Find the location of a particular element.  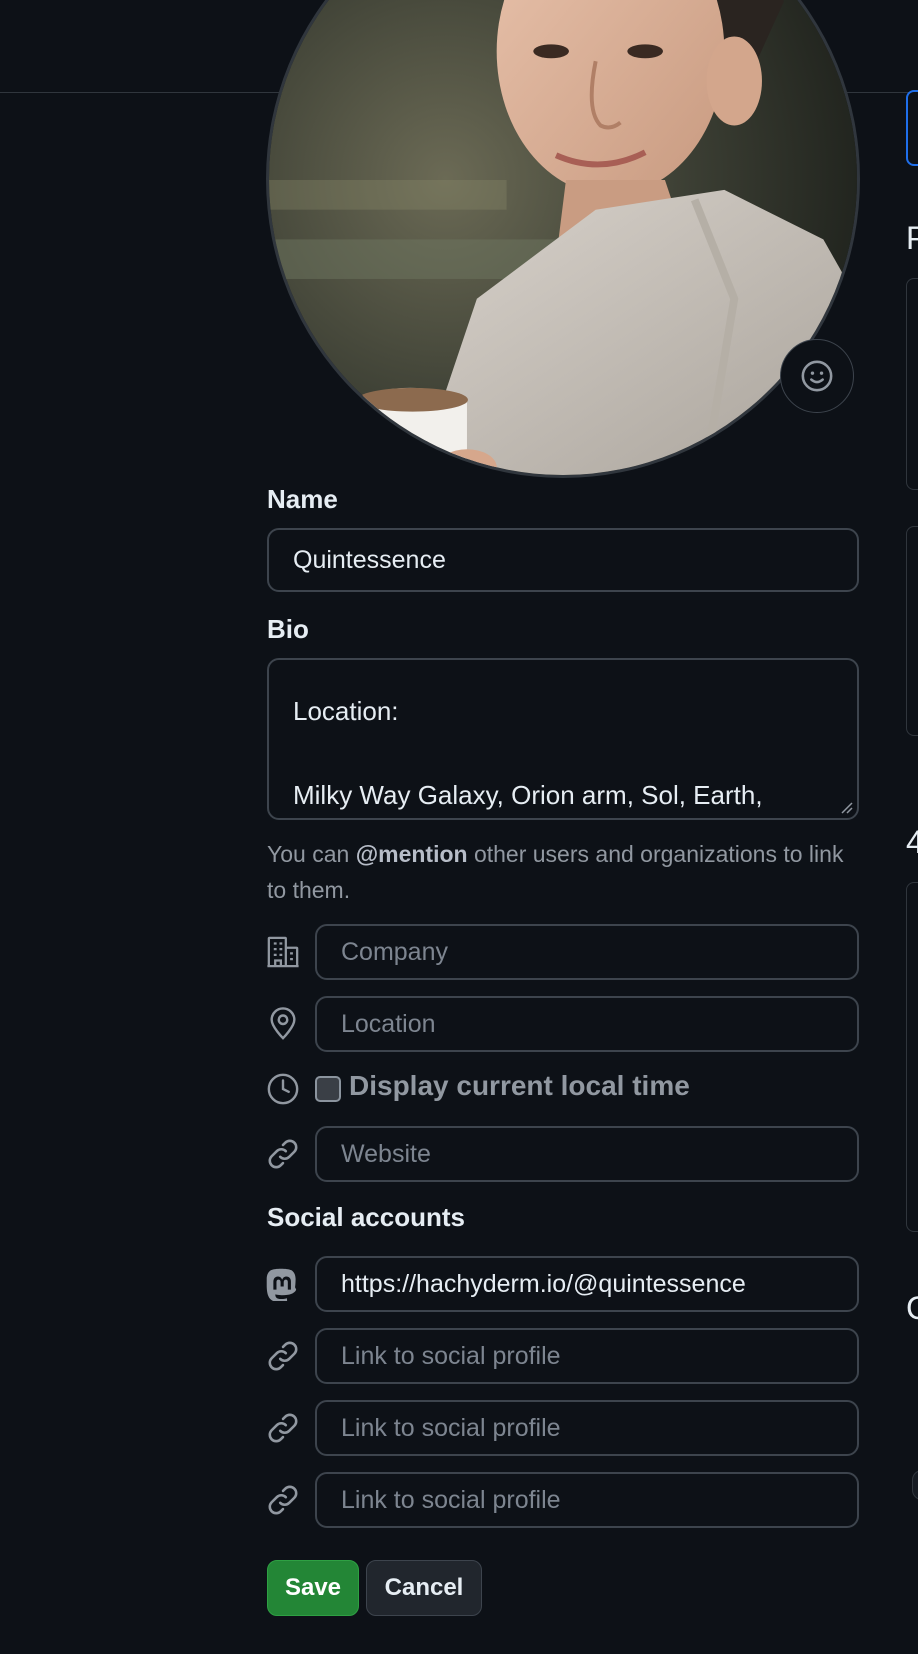

local-time-checkbox is located at coordinates (328, 1089).